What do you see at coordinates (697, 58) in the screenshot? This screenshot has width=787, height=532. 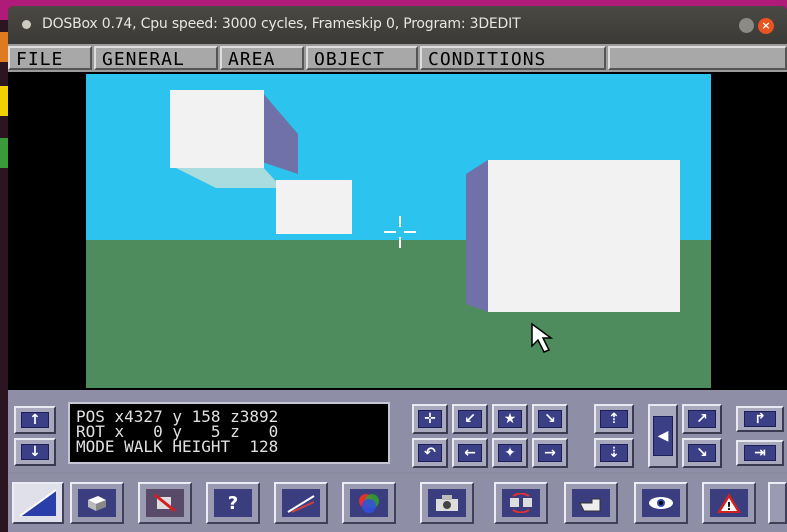 I see `menu-spacer` at bounding box center [697, 58].